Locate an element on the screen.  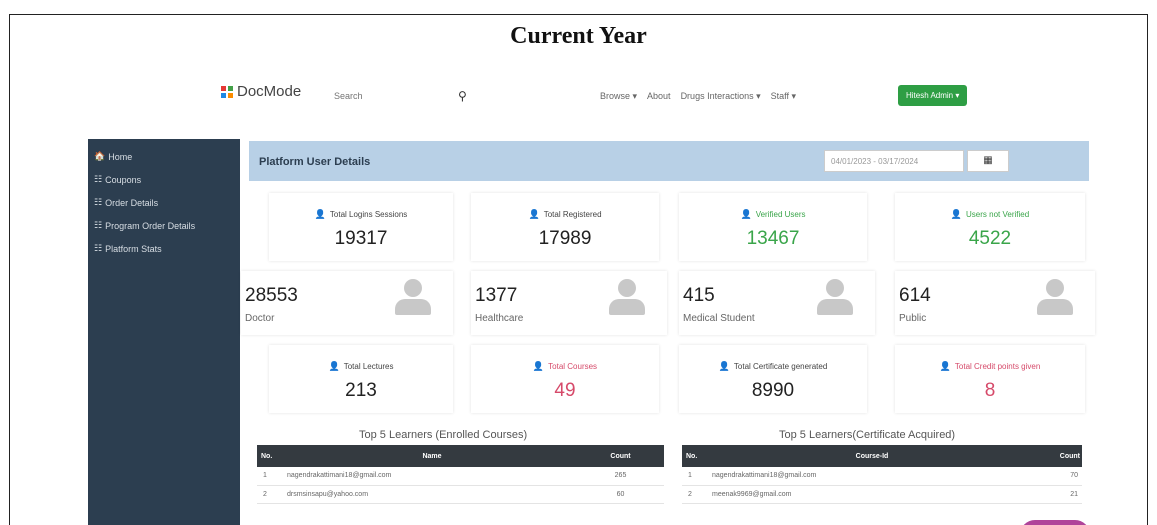
stat-label: 👤 Users not Verified is located at coordinates (990, 214).